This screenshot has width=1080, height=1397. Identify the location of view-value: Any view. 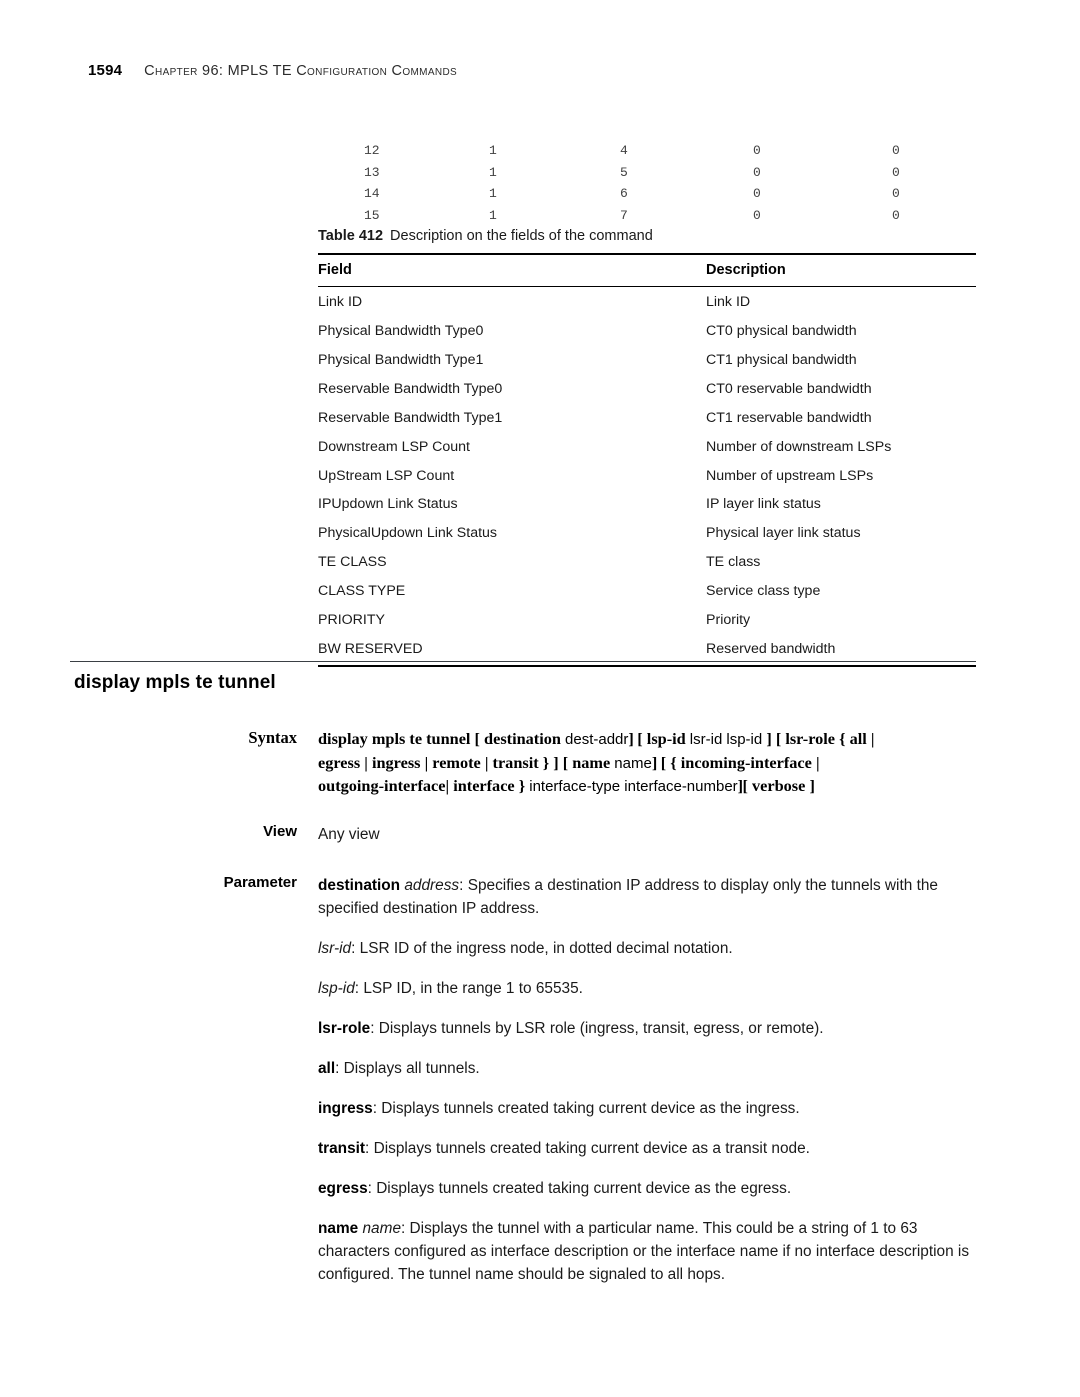
(349, 834).